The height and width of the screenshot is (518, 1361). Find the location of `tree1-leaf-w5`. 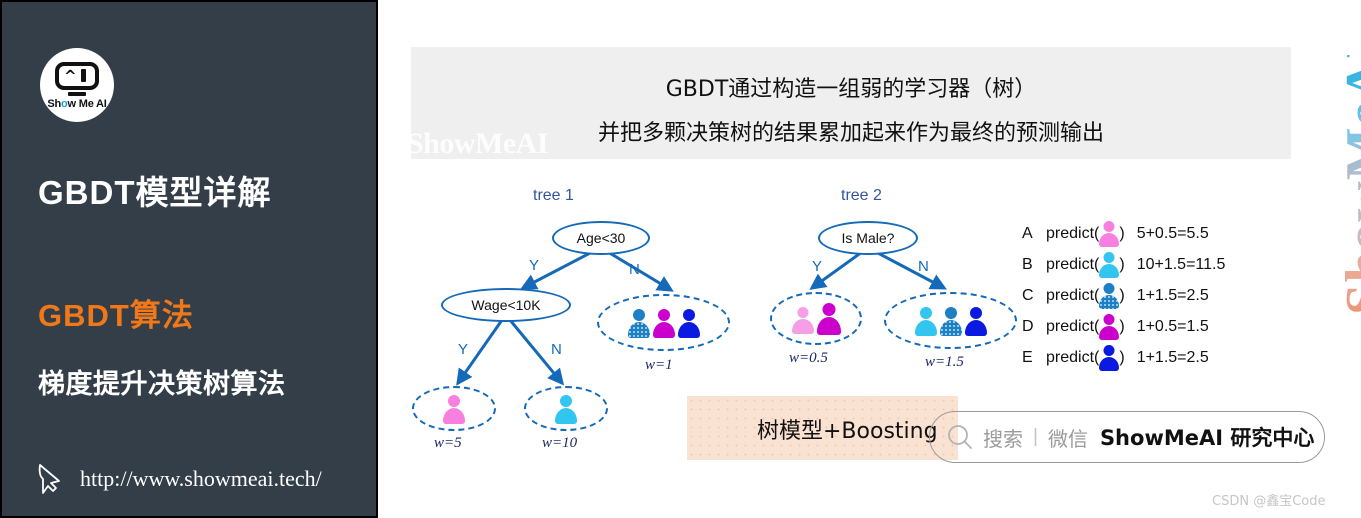

tree1-leaf-w5 is located at coordinates (454, 408).